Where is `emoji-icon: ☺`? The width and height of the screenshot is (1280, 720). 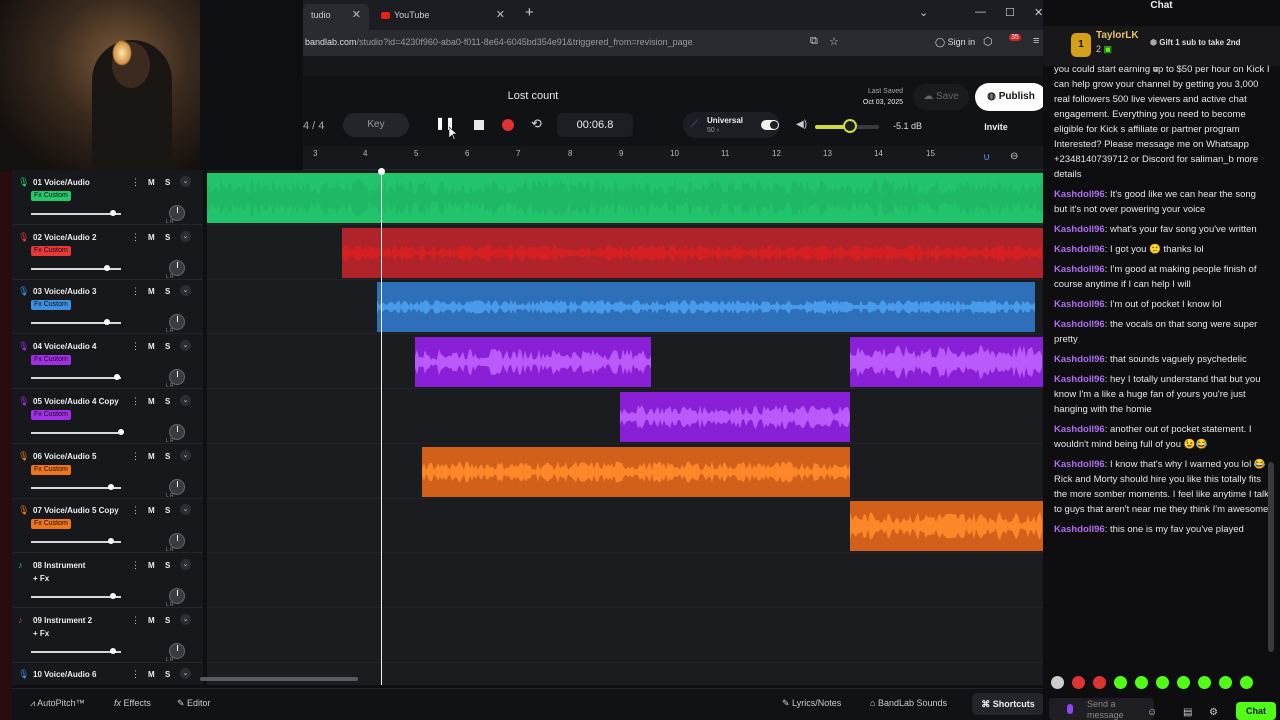 emoji-icon: ☺ is located at coordinates (1152, 712).